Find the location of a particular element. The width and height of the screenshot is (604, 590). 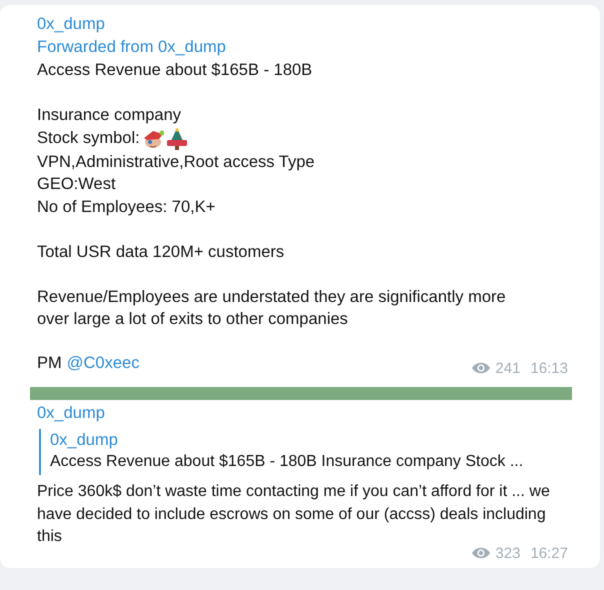

view-count: 241 is located at coordinates (507, 368).